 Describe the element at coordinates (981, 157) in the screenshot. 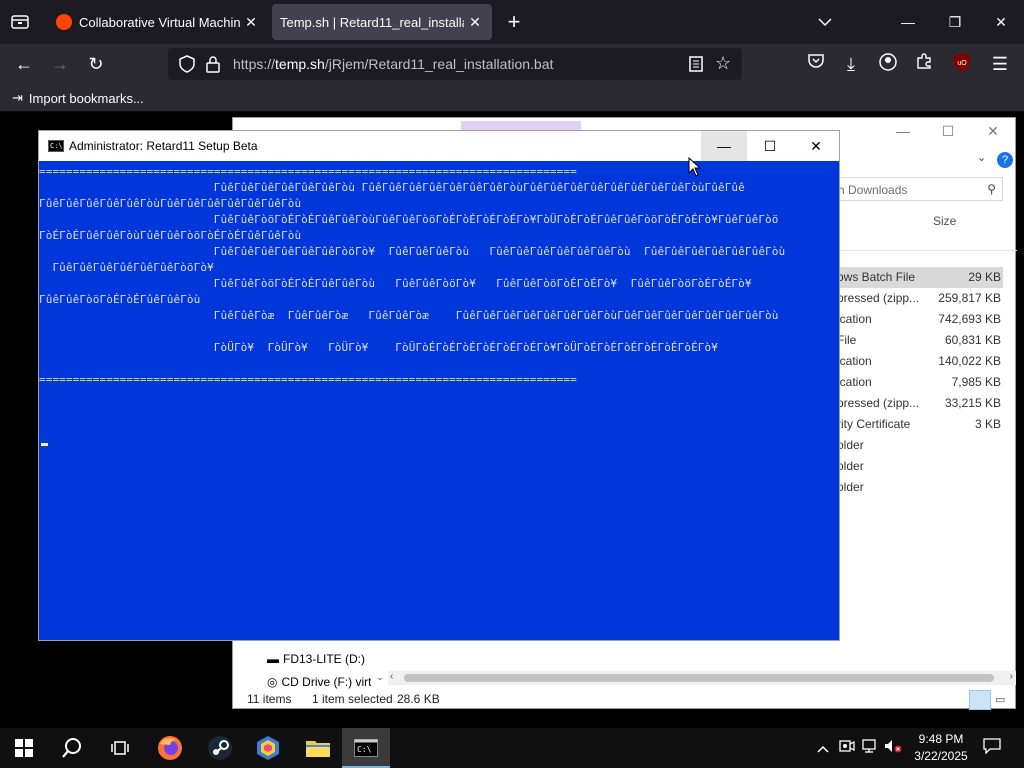

I see `ribbon-expand-chevron-icon: ⌄` at that location.